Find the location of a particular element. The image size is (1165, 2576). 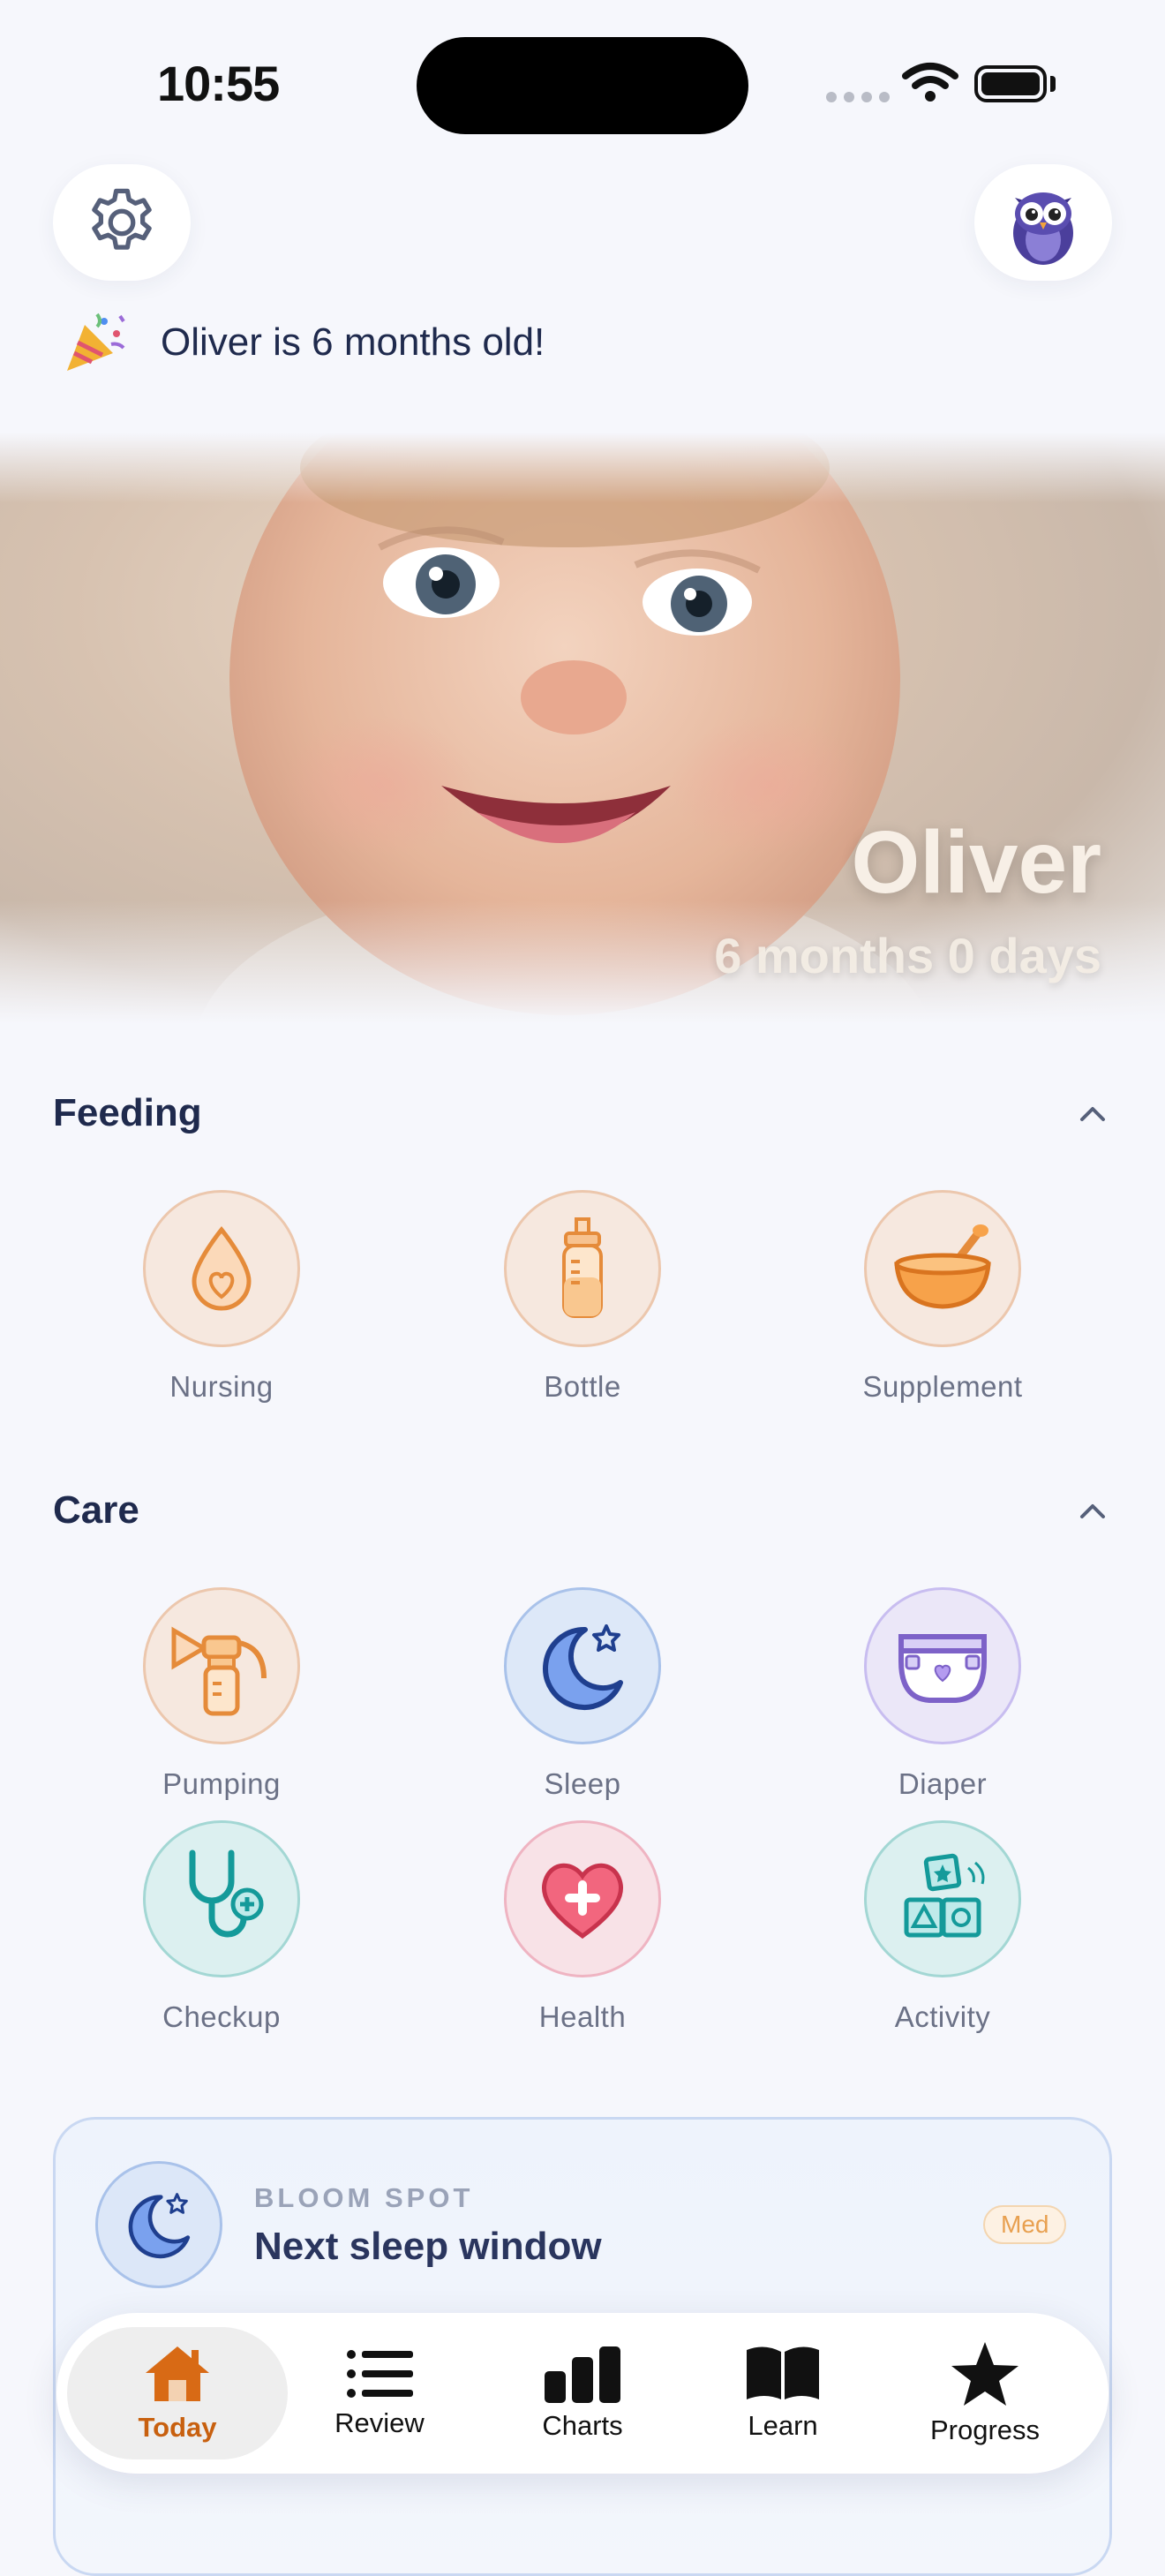

health-label: Health is located at coordinates (582, 2017).